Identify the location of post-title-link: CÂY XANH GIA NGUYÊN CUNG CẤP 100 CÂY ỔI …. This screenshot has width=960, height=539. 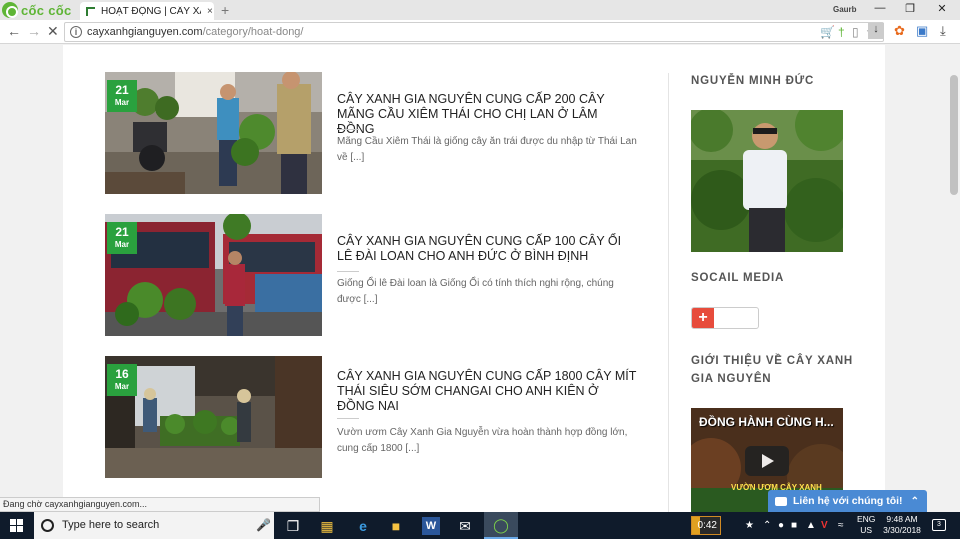
(487, 249).